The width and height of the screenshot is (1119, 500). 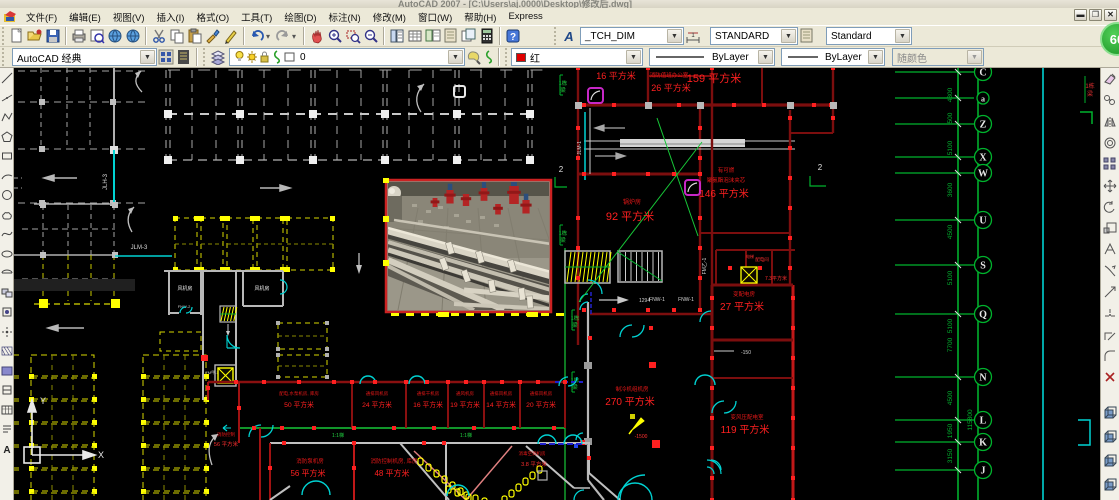 I want to click on svg-text: 消毒空调机房, so click(x=532, y=453).